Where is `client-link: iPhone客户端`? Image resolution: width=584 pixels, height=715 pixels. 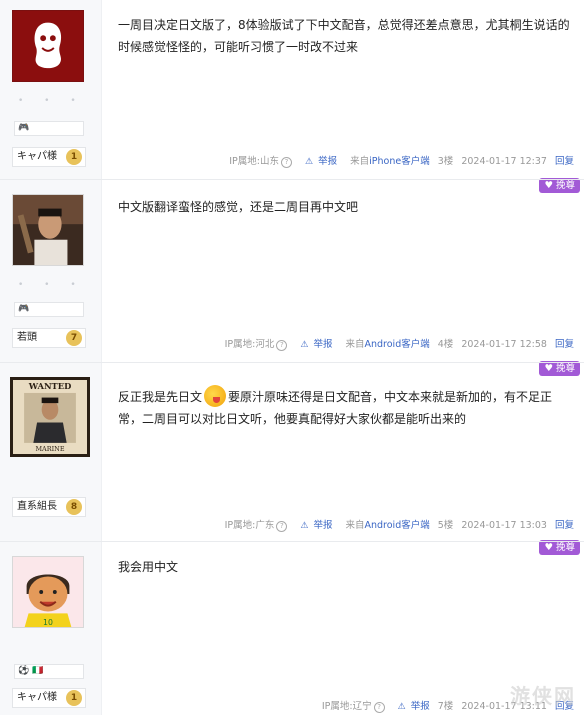
client-link: iPhone客户端 is located at coordinates (399, 161).